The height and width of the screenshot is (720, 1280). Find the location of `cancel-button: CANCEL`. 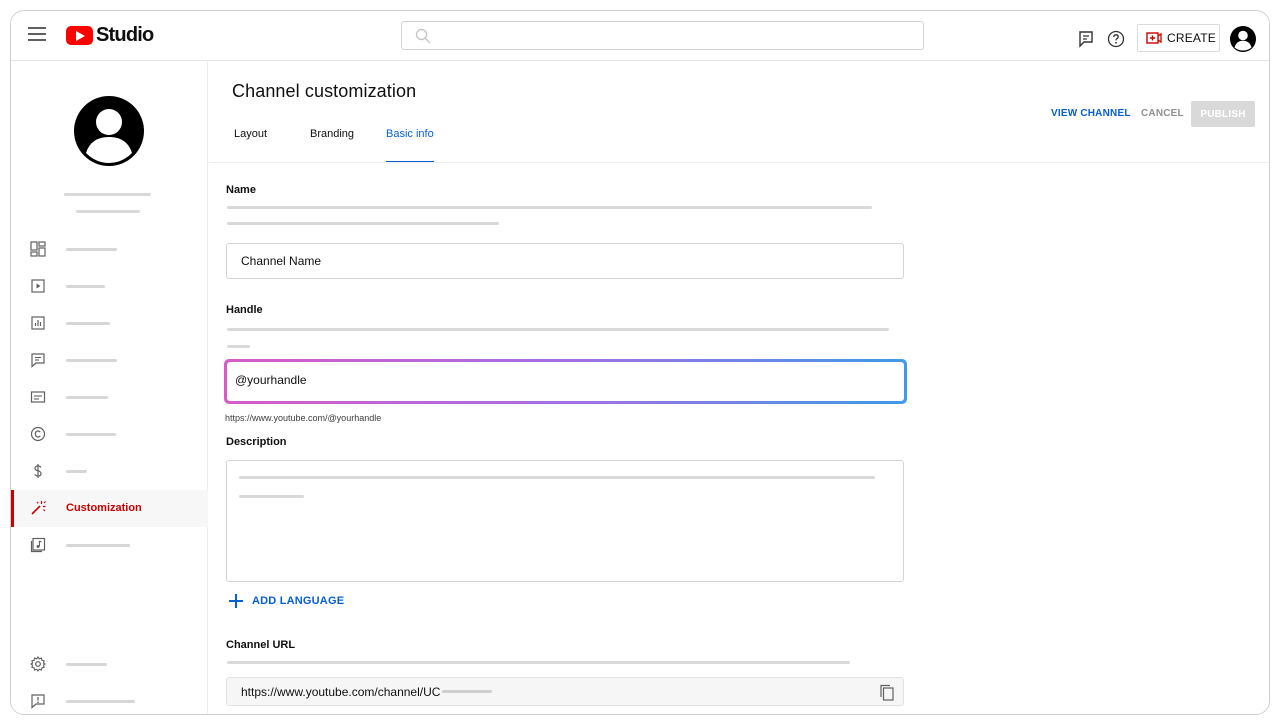

cancel-button: CANCEL is located at coordinates (1162, 113).